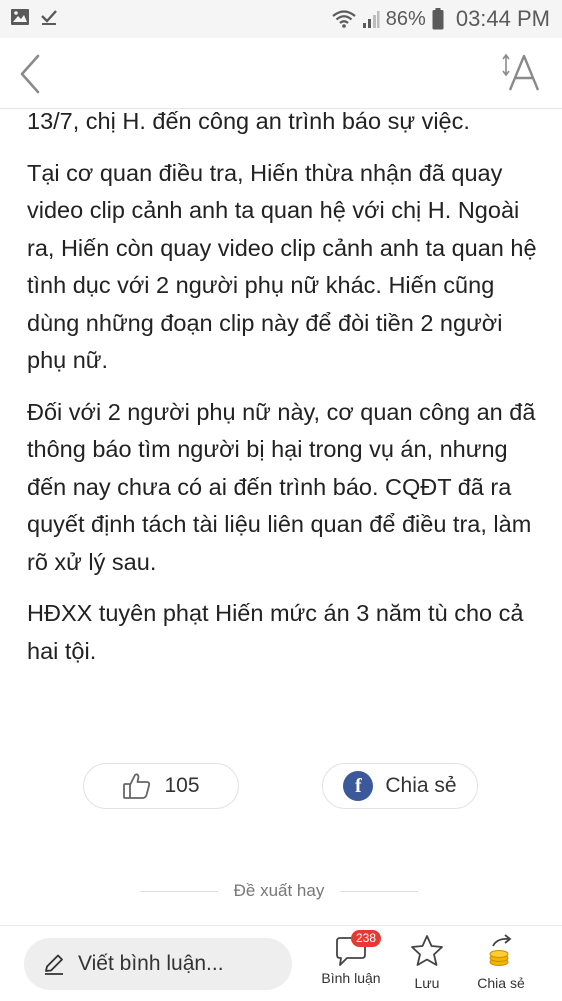  I want to click on signal-icon, so click(371, 19).